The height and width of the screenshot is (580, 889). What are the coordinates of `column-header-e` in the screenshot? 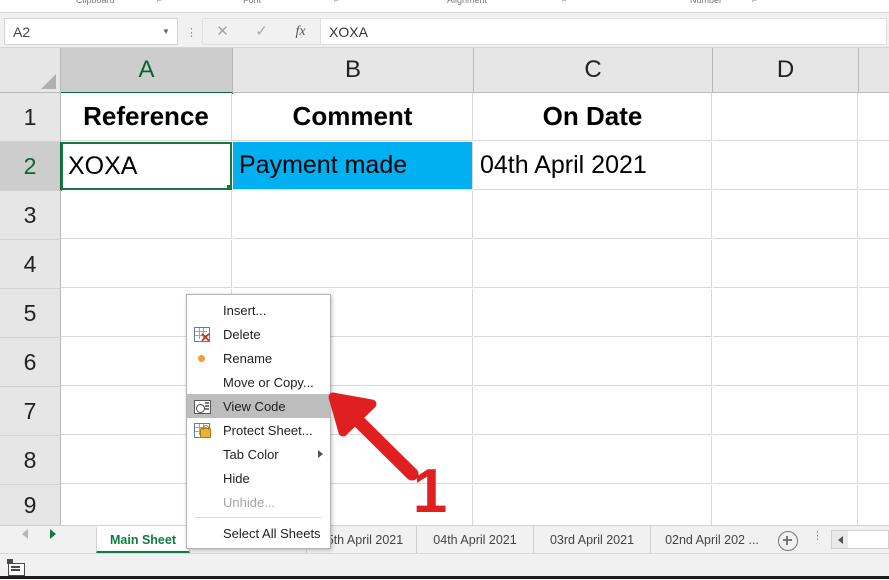 It's located at (874, 70).